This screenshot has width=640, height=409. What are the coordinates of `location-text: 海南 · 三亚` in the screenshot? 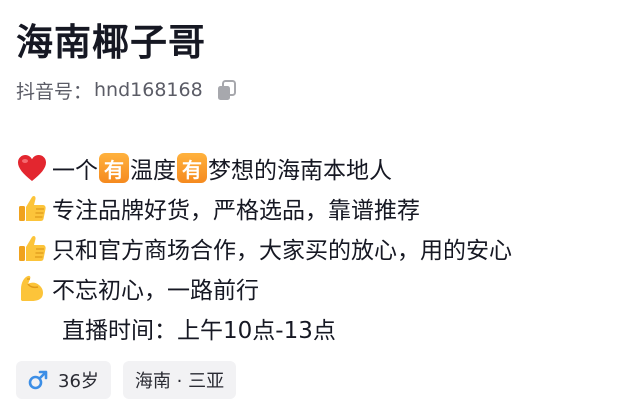 It's located at (179, 381).